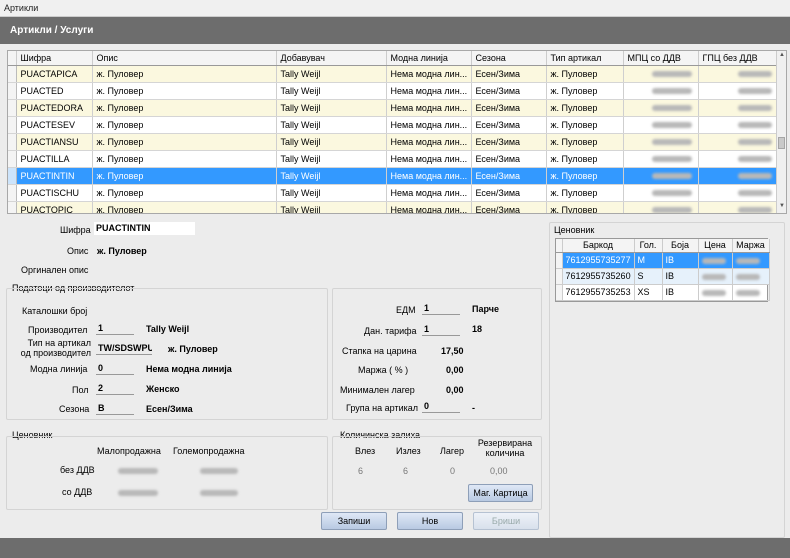  I want to click on new-button: Нов, so click(430, 521).